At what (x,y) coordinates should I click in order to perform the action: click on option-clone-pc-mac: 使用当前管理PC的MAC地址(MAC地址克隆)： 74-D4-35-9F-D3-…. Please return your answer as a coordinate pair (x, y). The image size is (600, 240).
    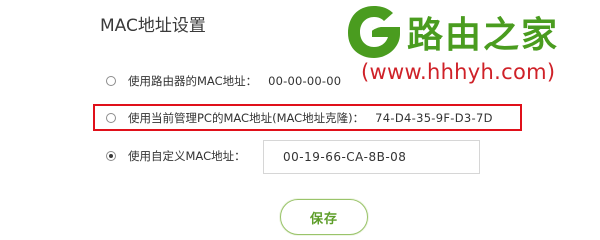
    Looking at the image, I should click on (299, 118).